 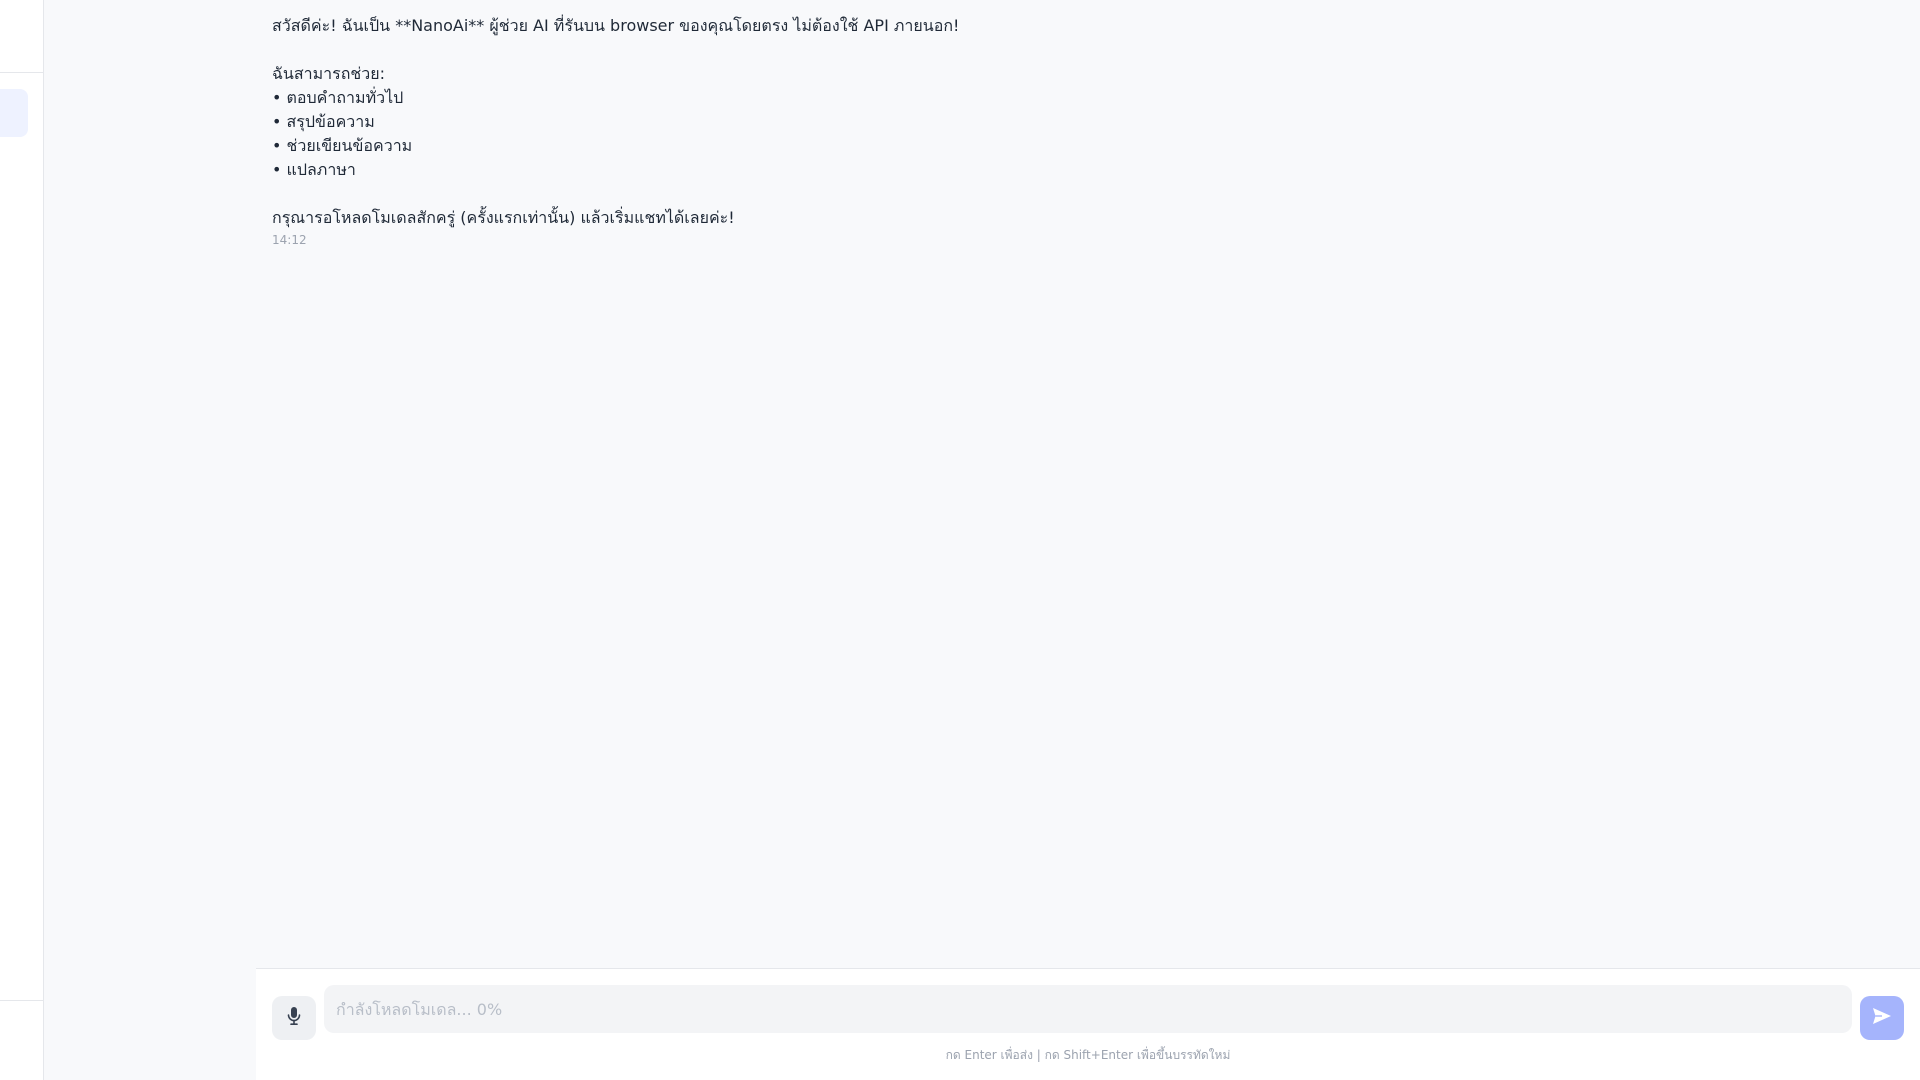 What do you see at coordinates (314, 169) in the screenshot?
I see `message-line: • แปลภาษา` at bounding box center [314, 169].